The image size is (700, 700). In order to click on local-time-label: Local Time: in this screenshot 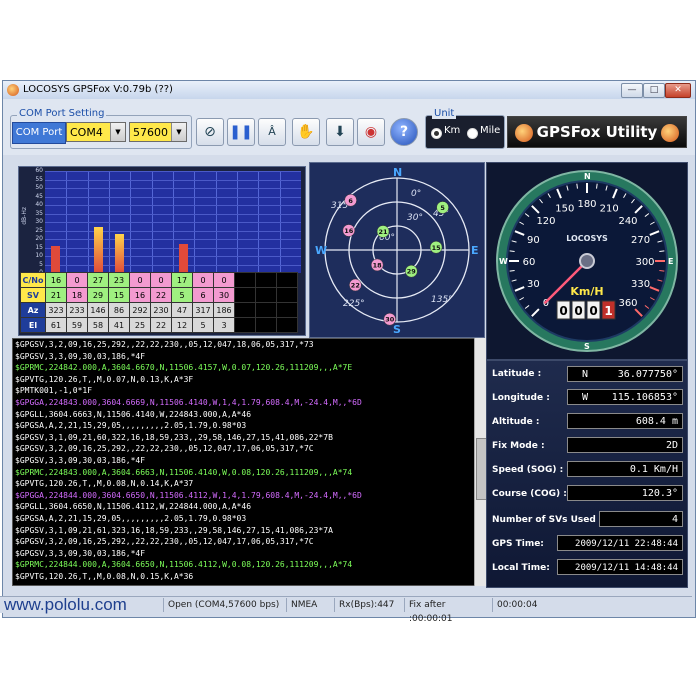, I will do `click(521, 568)`.